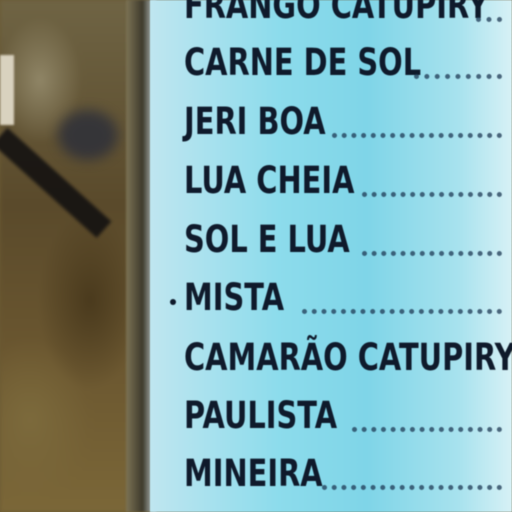 This screenshot has width=512, height=512. Describe the element at coordinates (255, 121) in the screenshot. I see `menu-item-label: JERI BOA` at that location.